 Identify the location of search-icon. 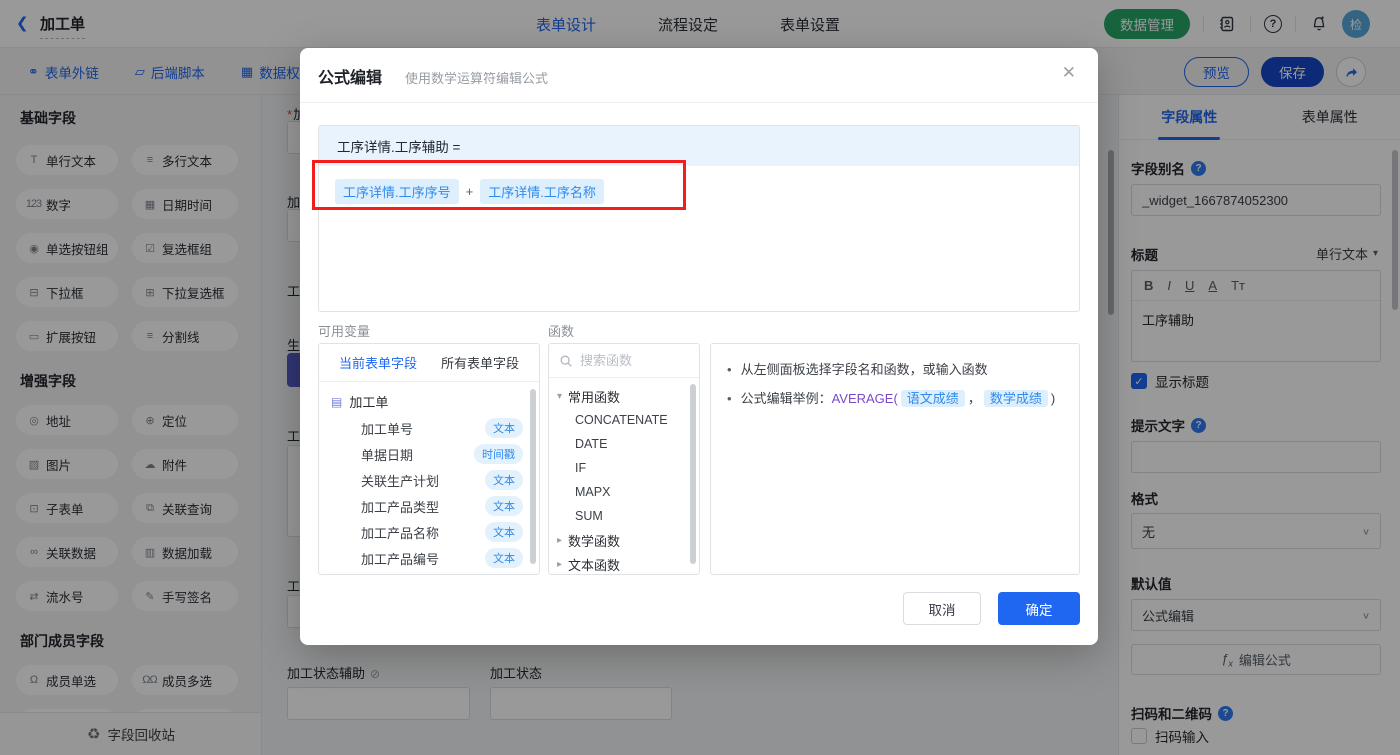
(566, 361).